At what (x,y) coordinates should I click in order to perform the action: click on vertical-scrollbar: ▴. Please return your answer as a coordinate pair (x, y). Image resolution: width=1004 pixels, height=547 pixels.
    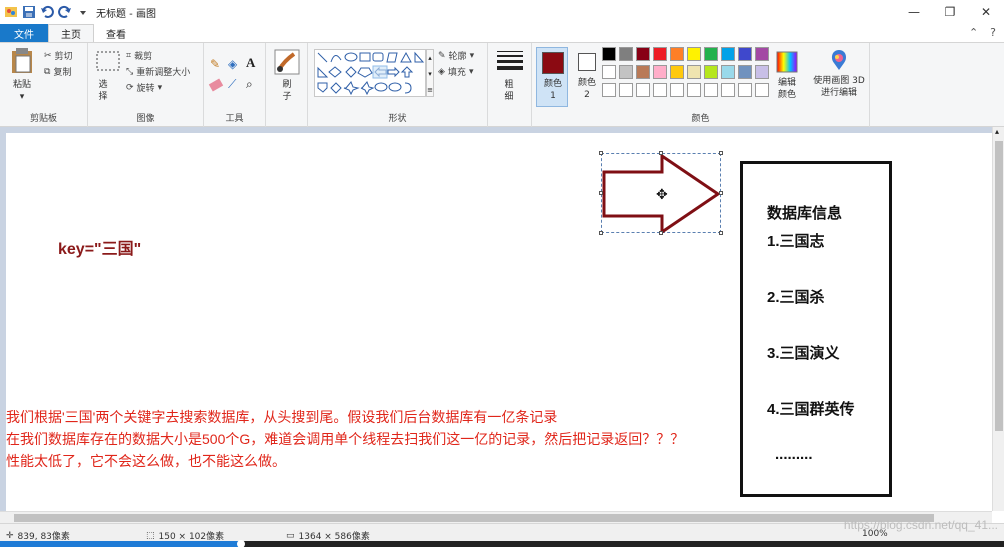
    Looking at the image, I should click on (998, 319).